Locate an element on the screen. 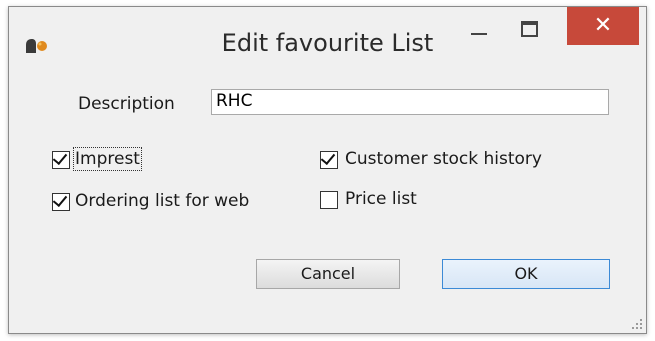 This screenshot has height=341, width=655. maximize-button is located at coordinates (529, 26).